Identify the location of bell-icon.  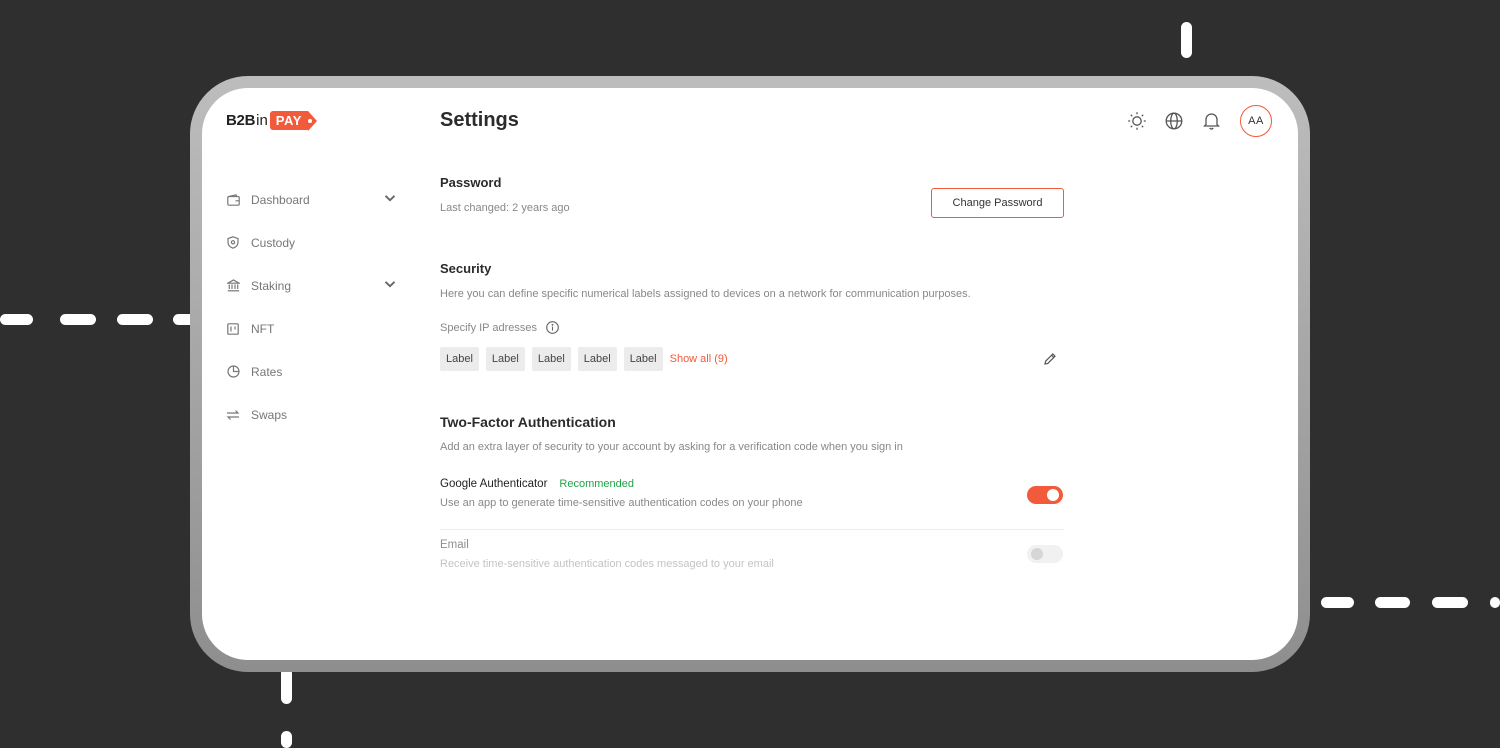
(1211, 121).